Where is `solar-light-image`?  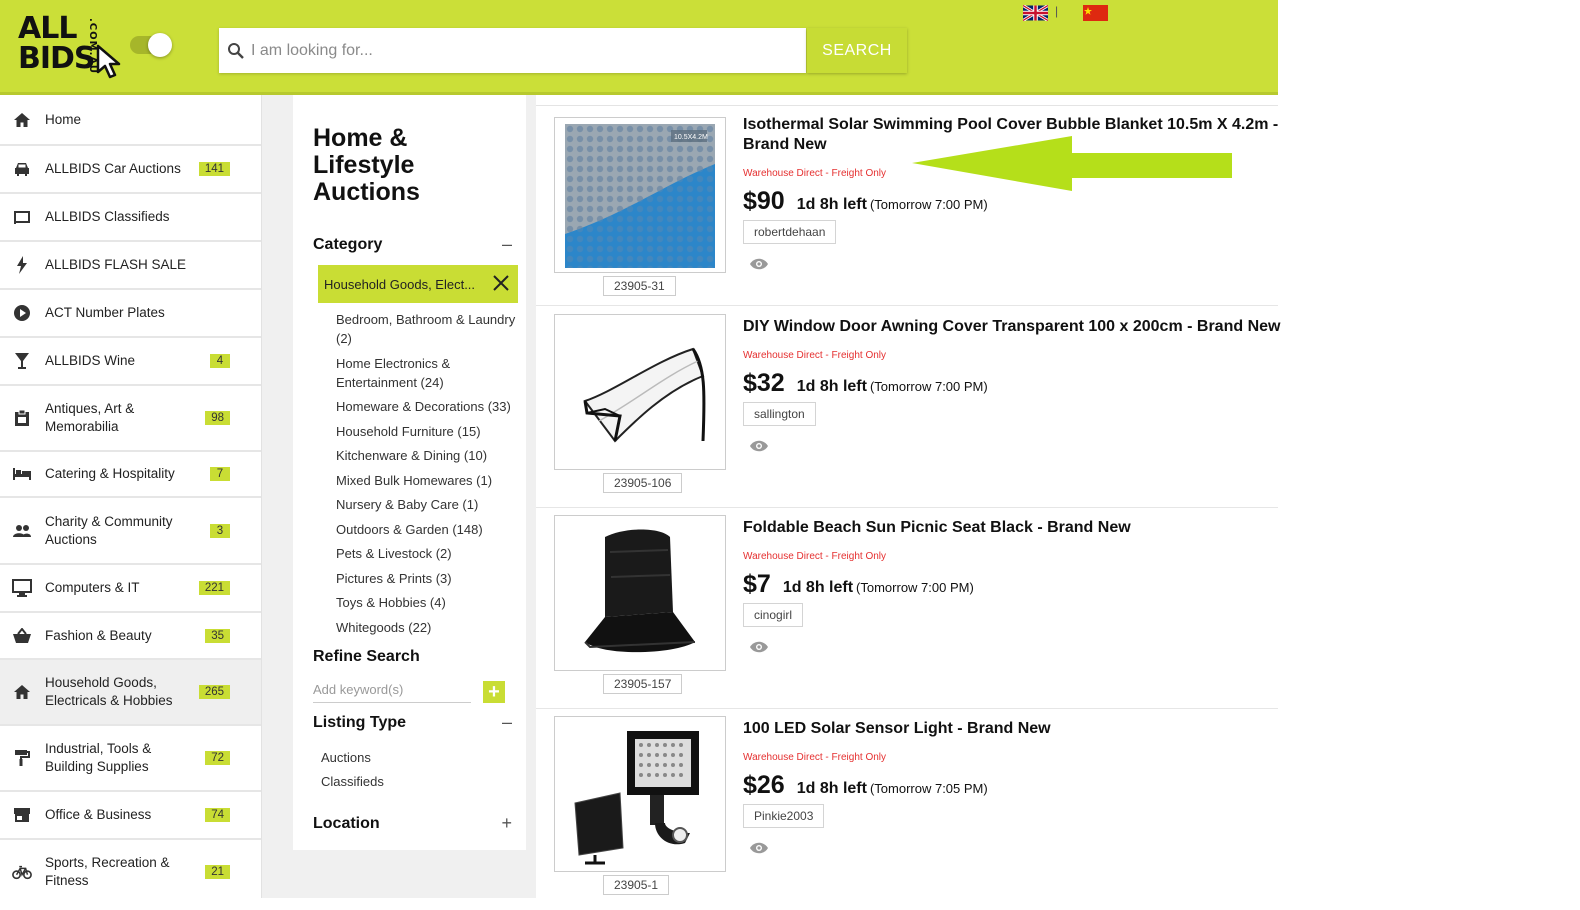
solar-light-image is located at coordinates (636, 798).